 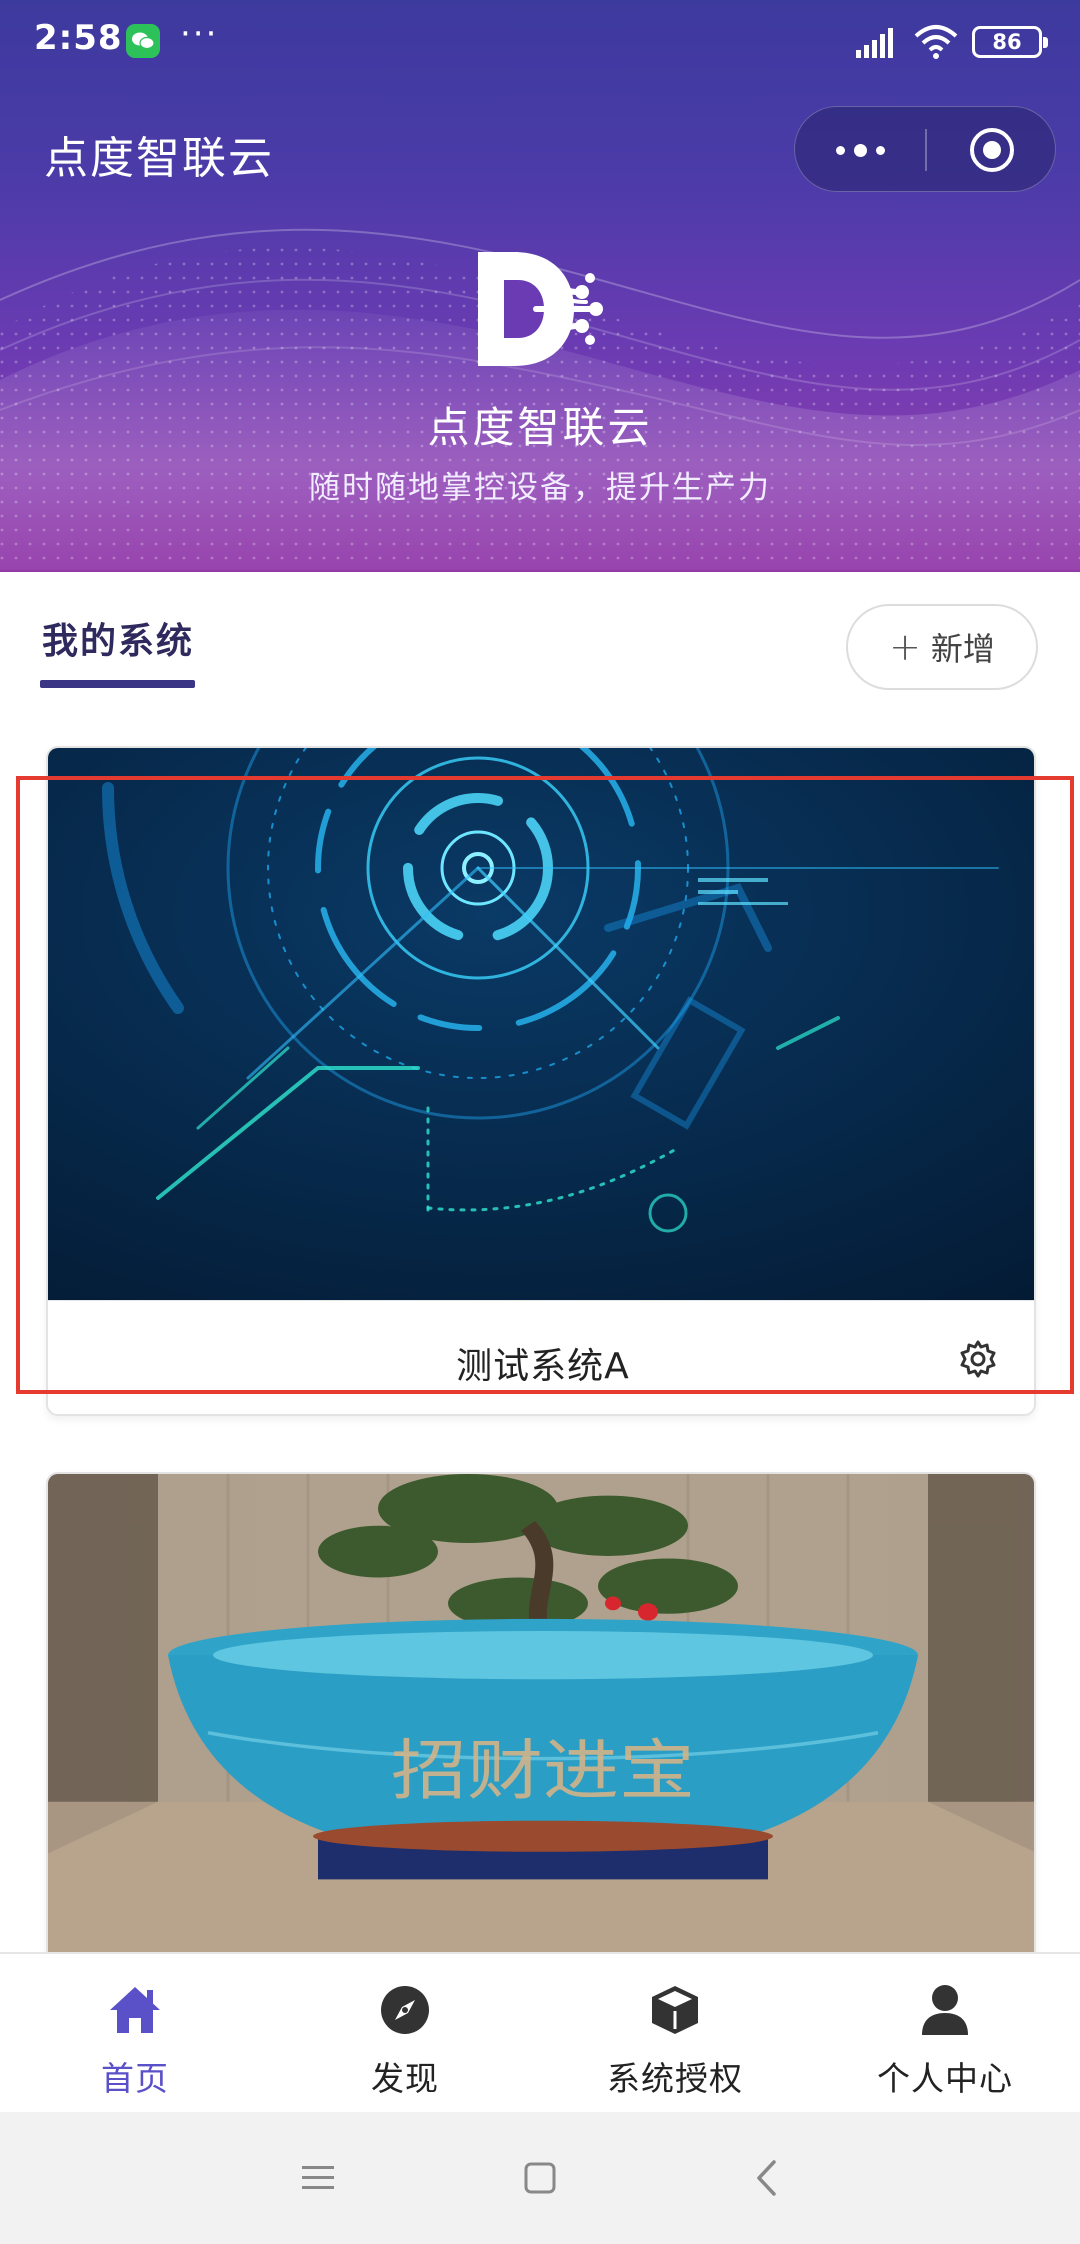 I want to click on home-nav-button, so click(x=540, y=2178).